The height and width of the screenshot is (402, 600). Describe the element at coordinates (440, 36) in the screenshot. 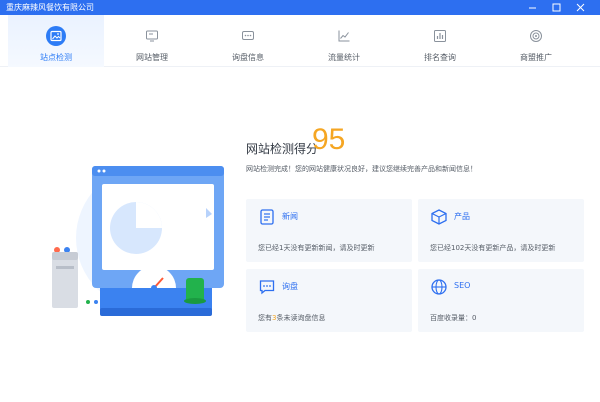

I see `bar-chart-icon` at that location.